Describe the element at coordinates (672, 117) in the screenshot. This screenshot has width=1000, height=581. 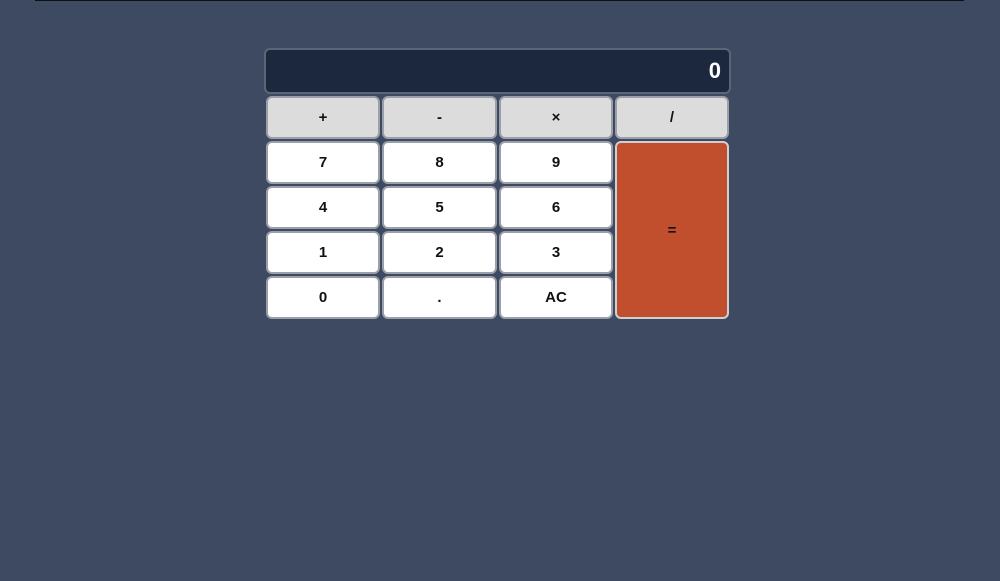
I see `divide-button: /` at that location.